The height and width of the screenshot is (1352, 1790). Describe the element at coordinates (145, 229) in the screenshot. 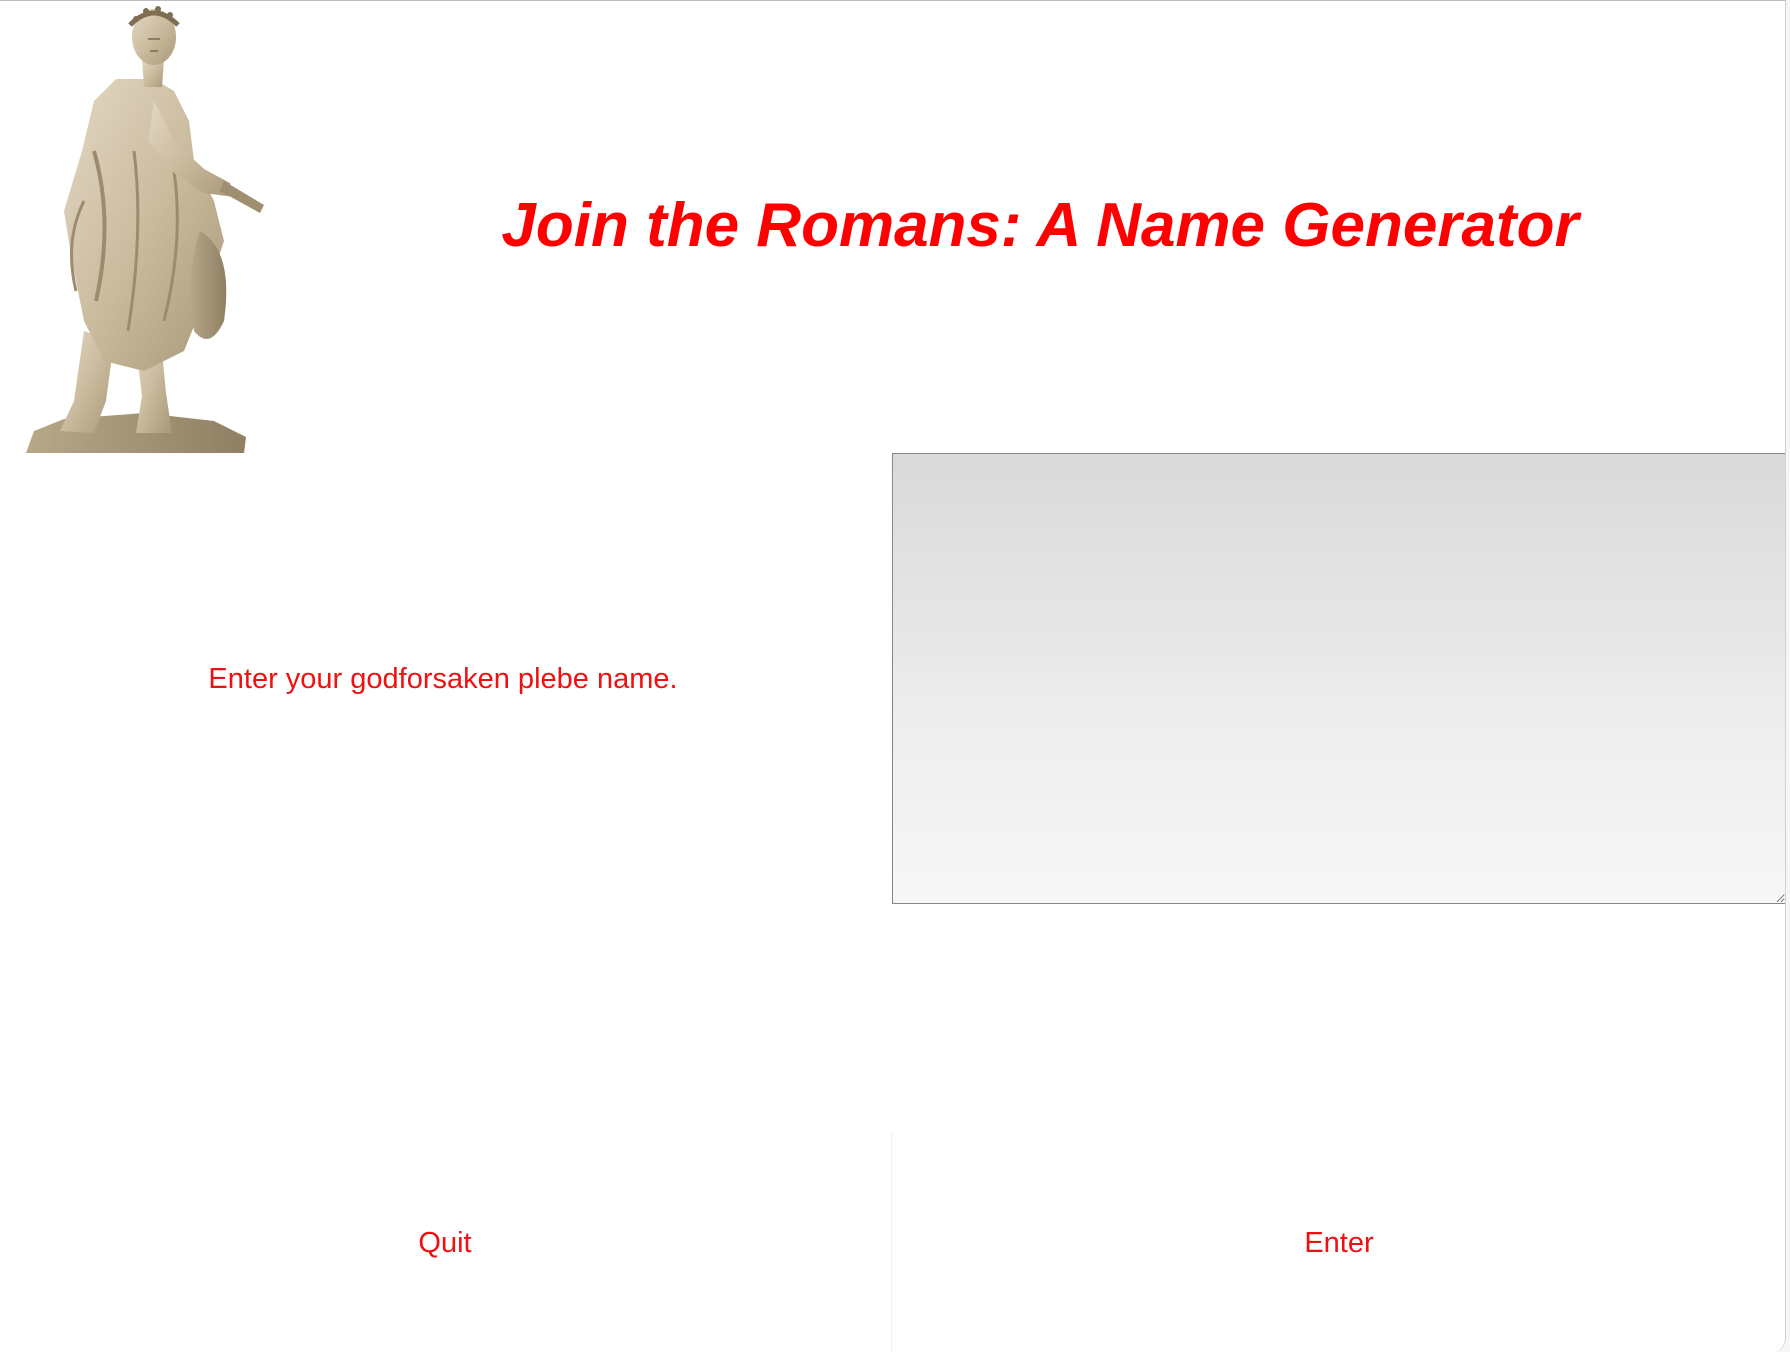

I see `roman-statue-image` at that location.